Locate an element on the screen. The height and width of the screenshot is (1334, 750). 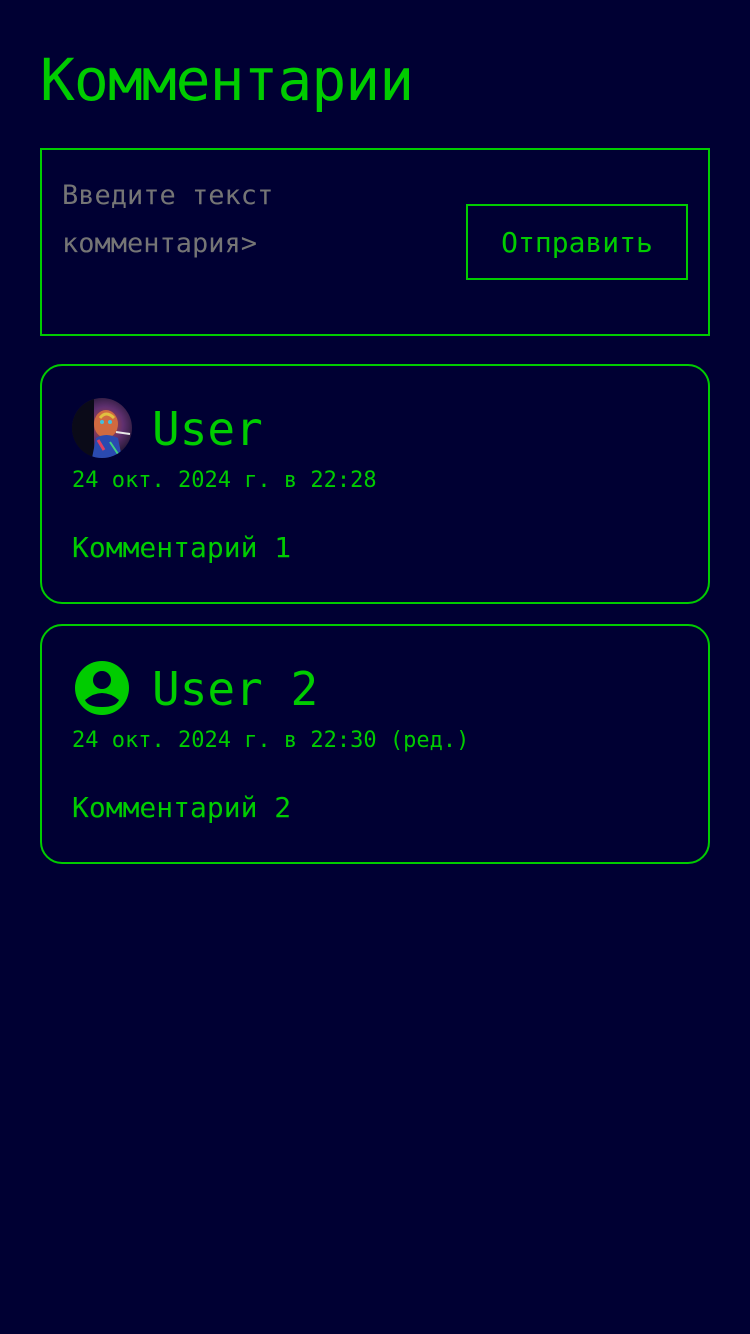
comment-text: Комментарий 1 is located at coordinates (182, 547).